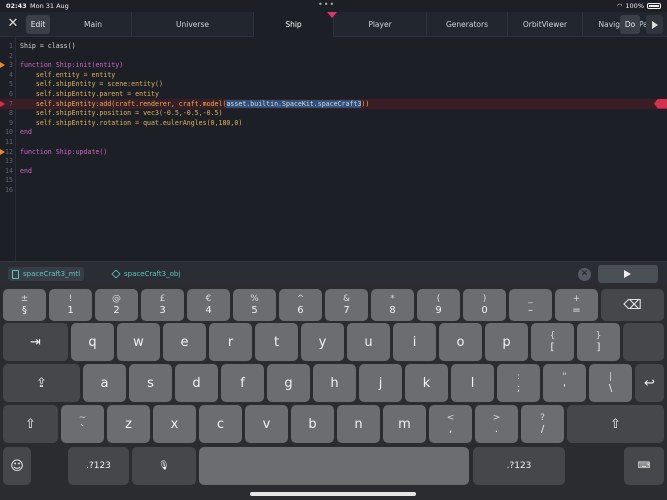  Describe the element at coordinates (333, 152) in the screenshot. I see `code-line: 12 function Ship:update()` at that location.